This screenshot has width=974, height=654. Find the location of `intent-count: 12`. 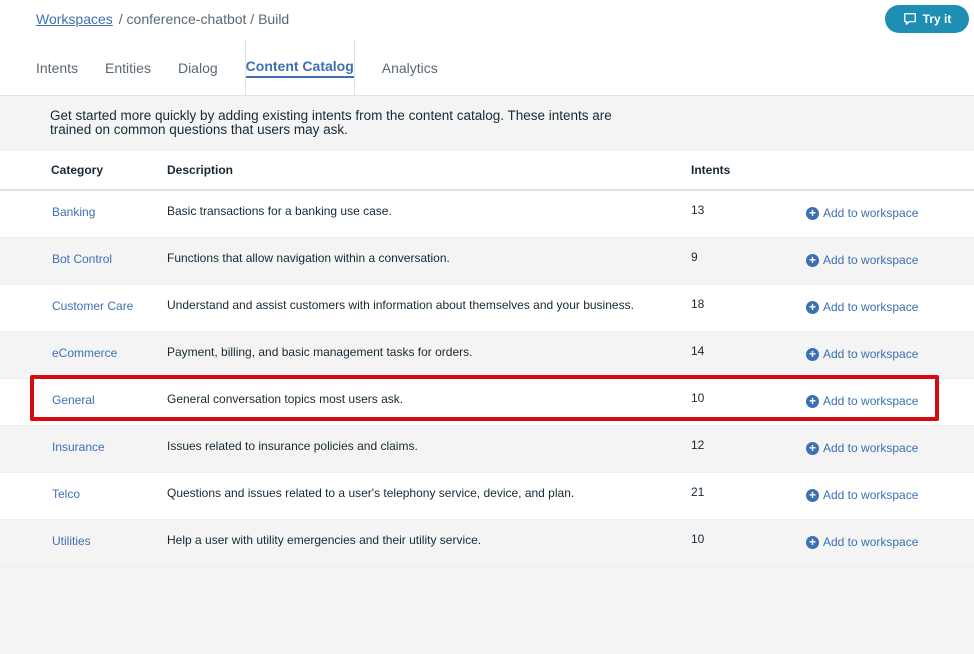

intent-count: 12 is located at coordinates (698, 445).